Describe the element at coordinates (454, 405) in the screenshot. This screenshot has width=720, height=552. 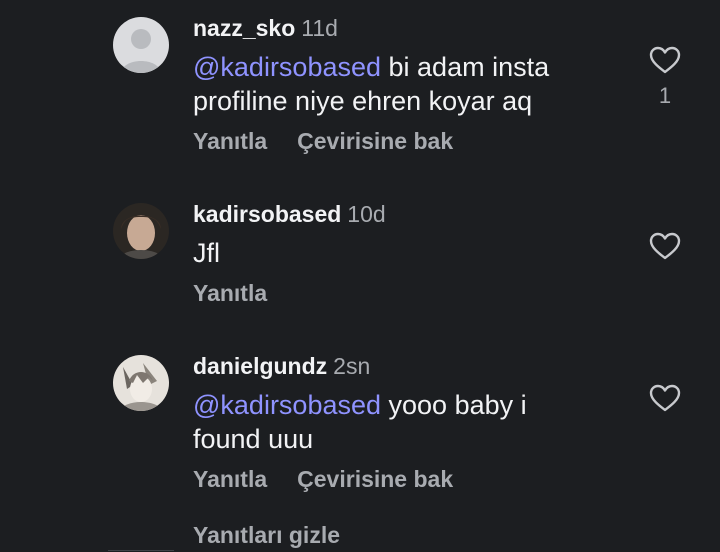
I see `comment-text-line1: yooo baby i` at that location.